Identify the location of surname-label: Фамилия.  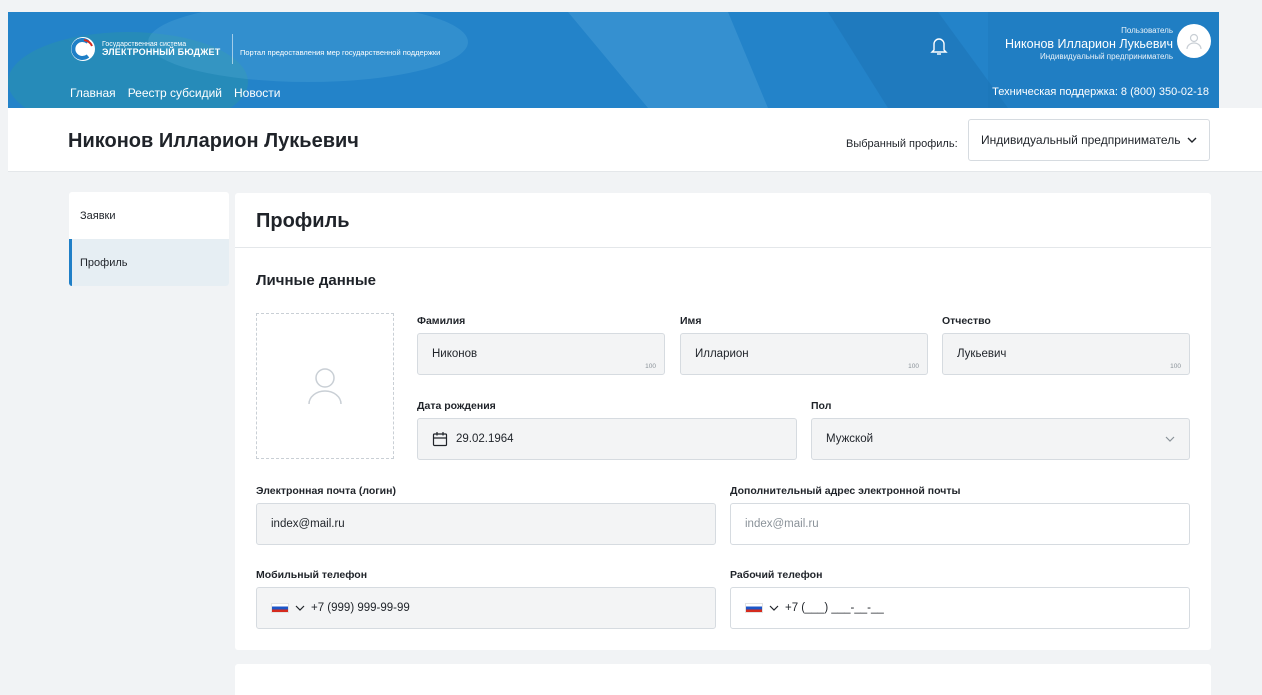
(441, 321).